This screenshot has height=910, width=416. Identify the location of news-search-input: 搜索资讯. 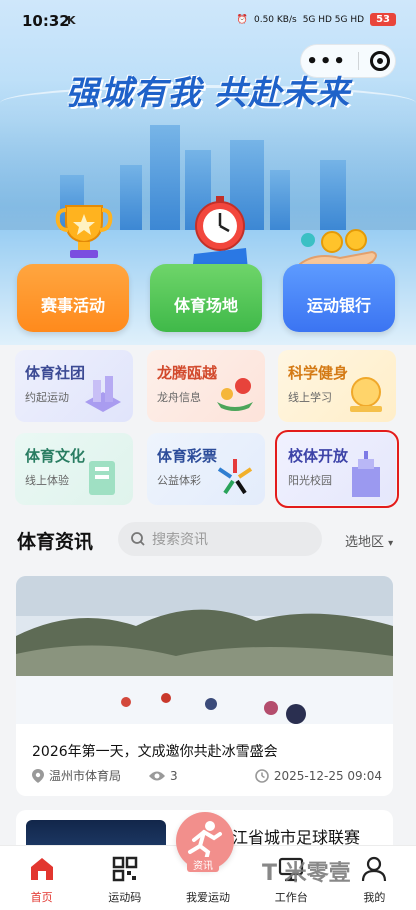
(220, 539).